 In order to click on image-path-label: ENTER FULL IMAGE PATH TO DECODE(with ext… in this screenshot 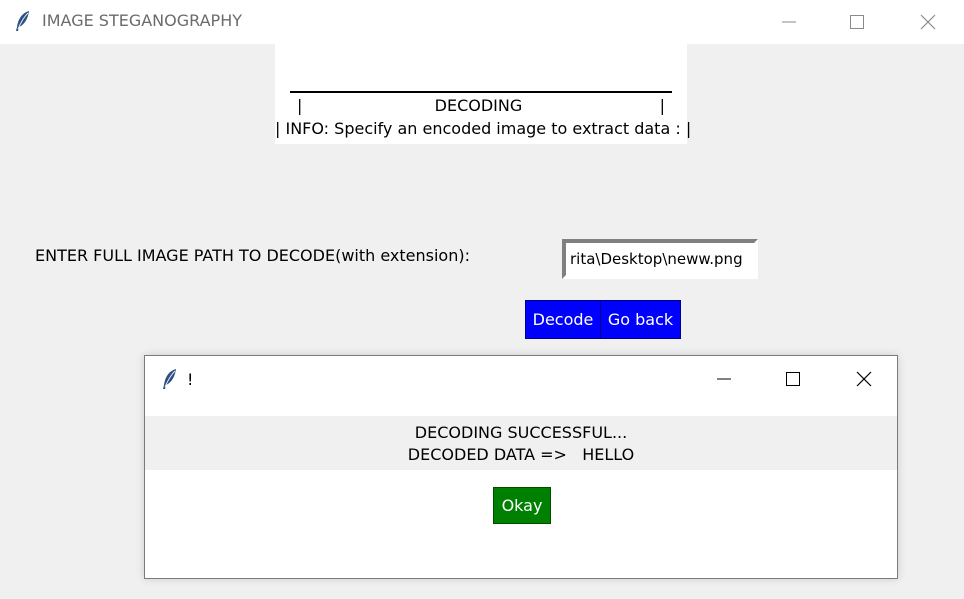, I will do `click(252, 255)`.